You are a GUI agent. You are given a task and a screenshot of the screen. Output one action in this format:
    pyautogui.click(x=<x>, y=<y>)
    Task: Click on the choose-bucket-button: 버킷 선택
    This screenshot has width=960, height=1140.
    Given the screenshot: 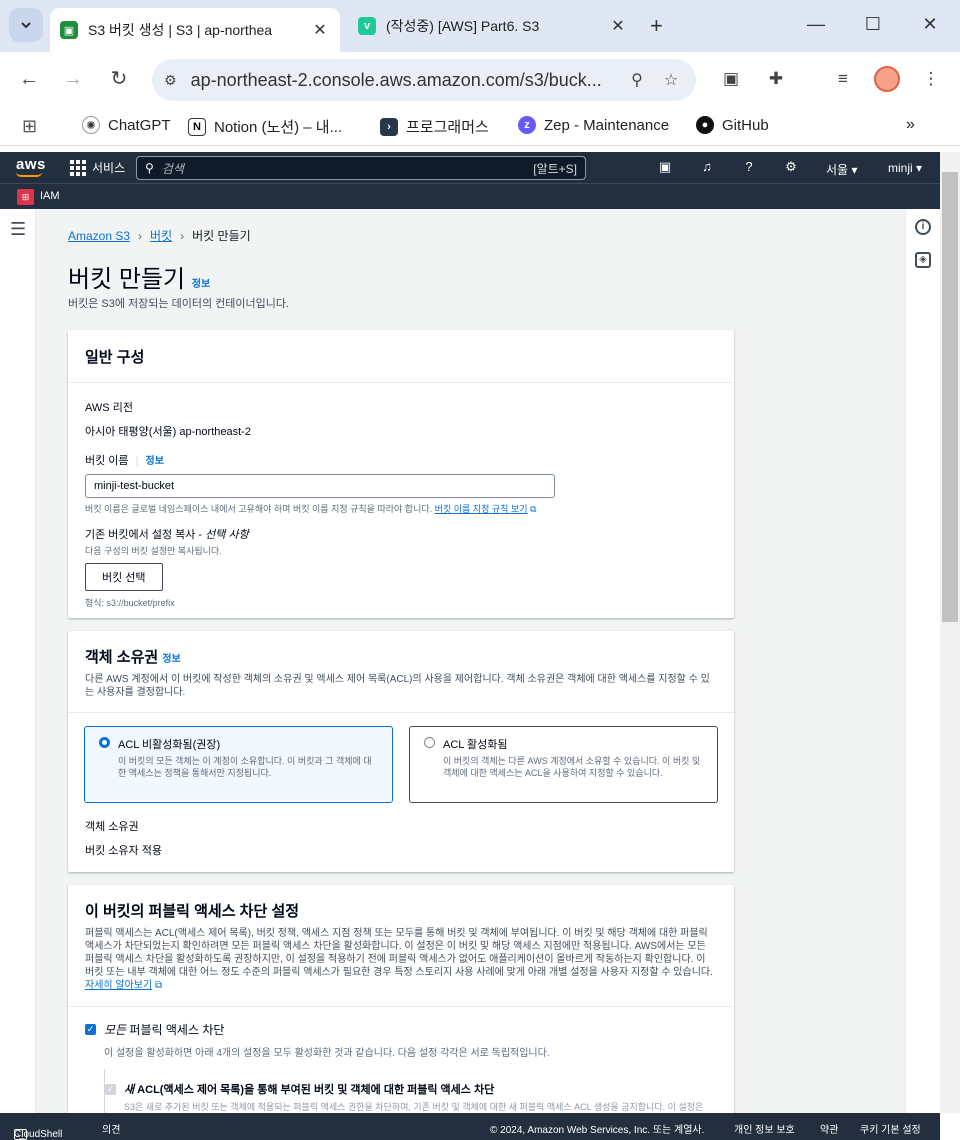 What is the action you would take?
    pyautogui.click(x=124, y=577)
    